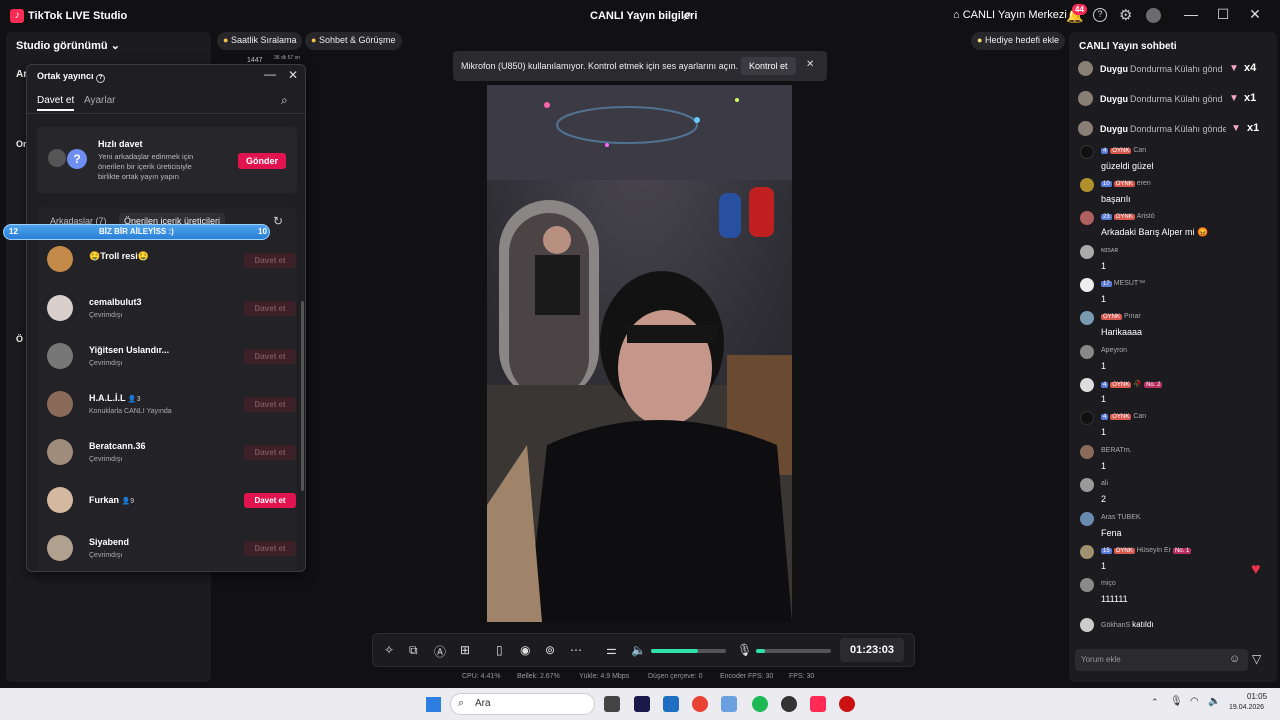 This screenshot has height=720, width=1280. Describe the element at coordinates (576, 650) in the screenshot. I see `more-icon: ⋯` at that location.